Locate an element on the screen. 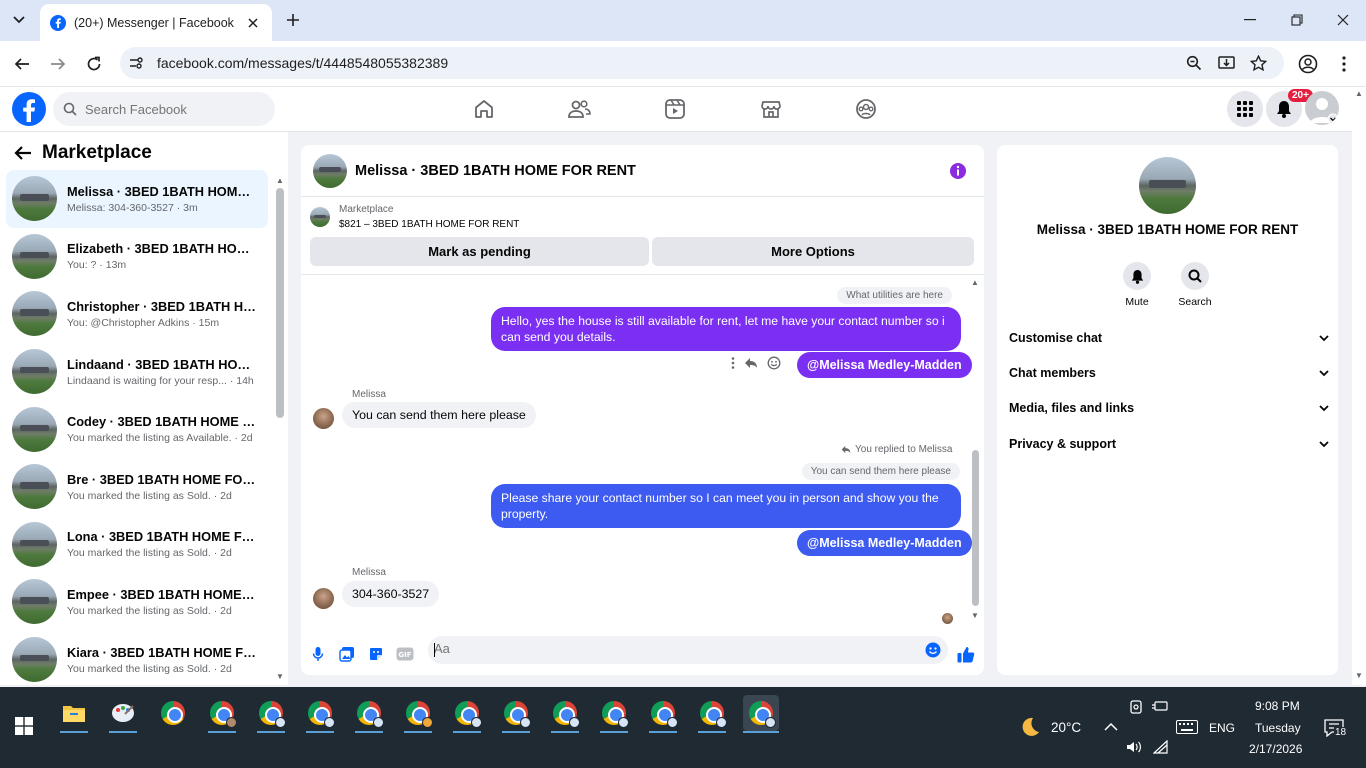 The image size is (1366, 768). marketplace-icon is located at coordinates (771, 109).